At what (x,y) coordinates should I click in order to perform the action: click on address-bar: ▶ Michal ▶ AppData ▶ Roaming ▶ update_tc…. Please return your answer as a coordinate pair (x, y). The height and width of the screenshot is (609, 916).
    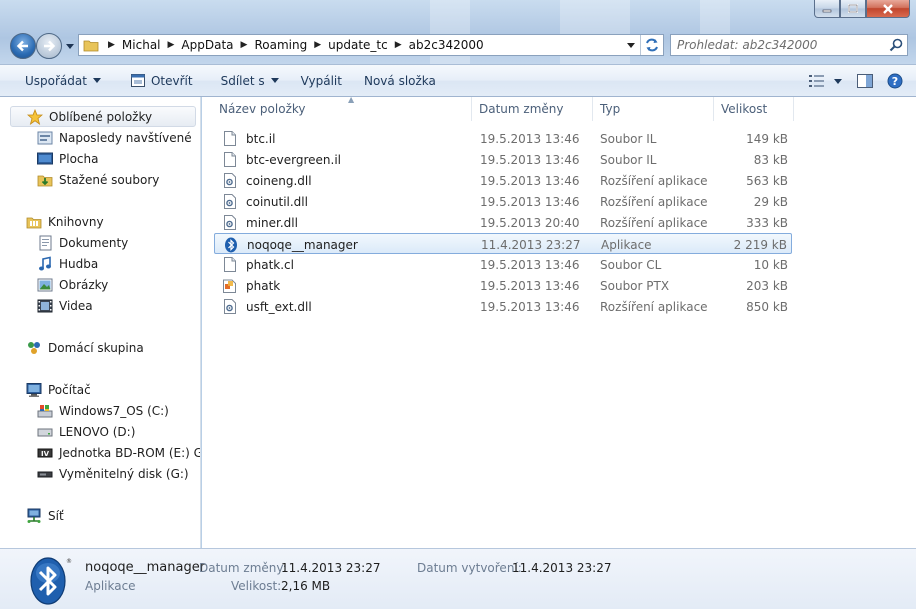
    Looking at the image, I should click on (371, 45).